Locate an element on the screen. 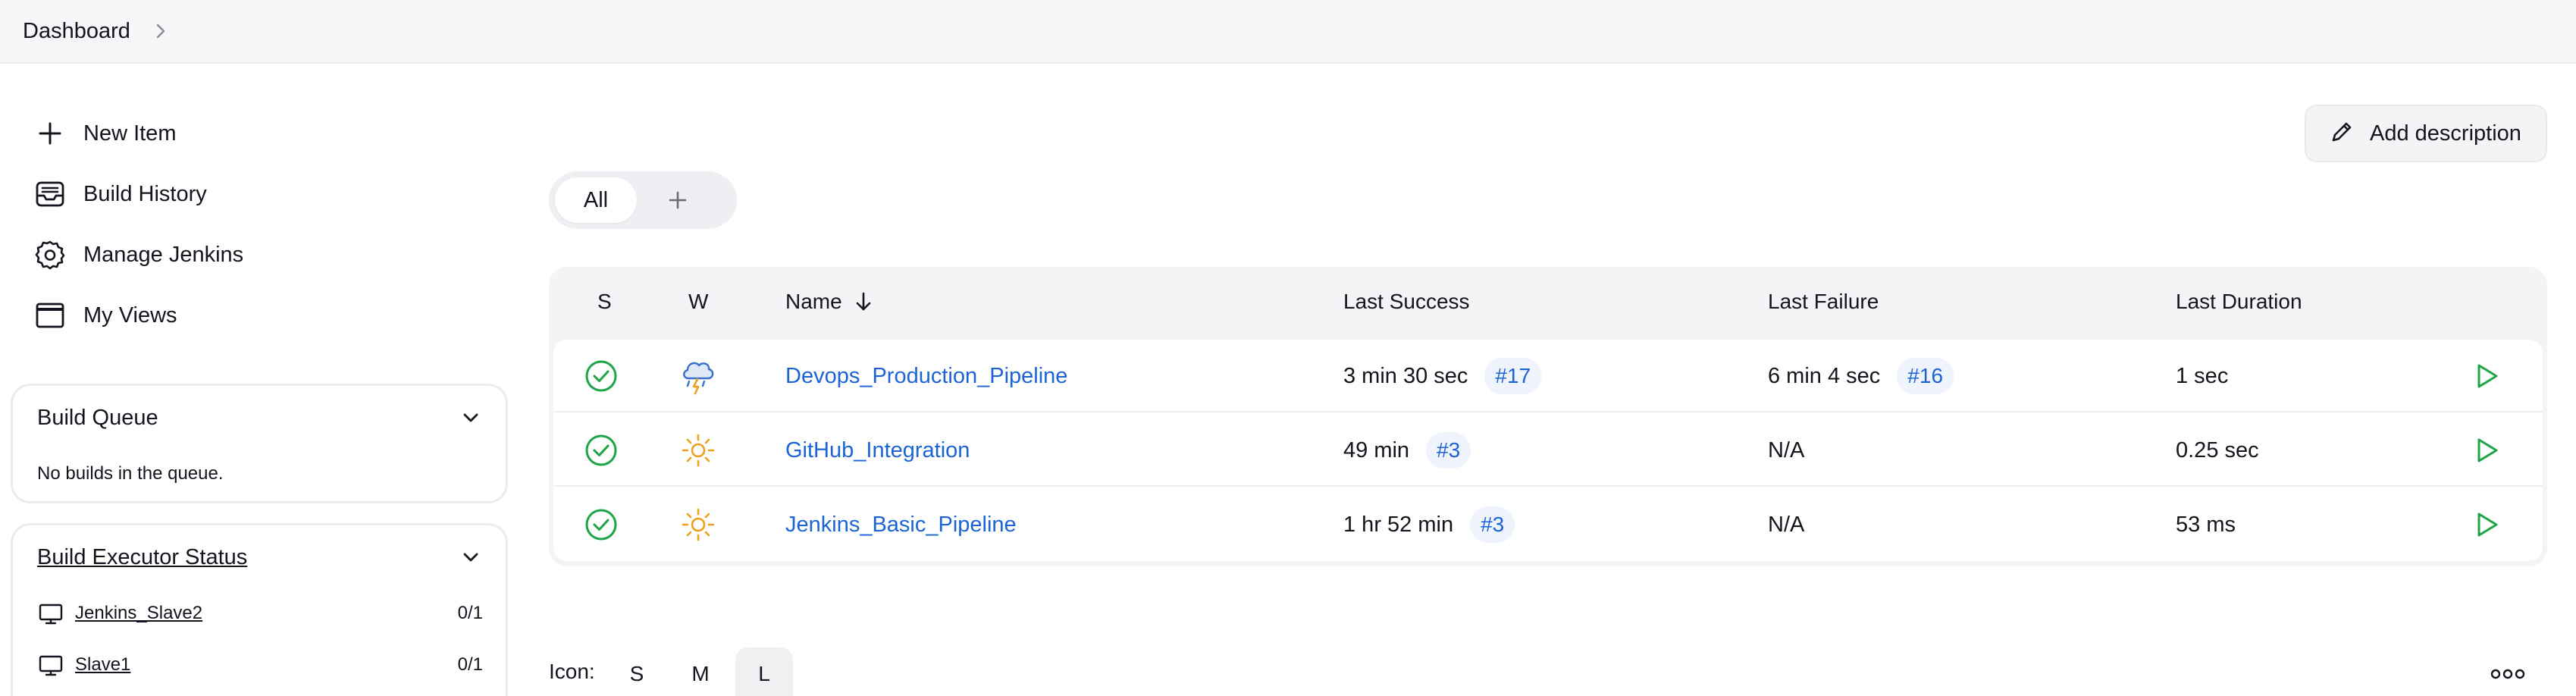 The width and height of the screenshot is (2576, 696). header-weather: W is located at coordinates (698, 302).